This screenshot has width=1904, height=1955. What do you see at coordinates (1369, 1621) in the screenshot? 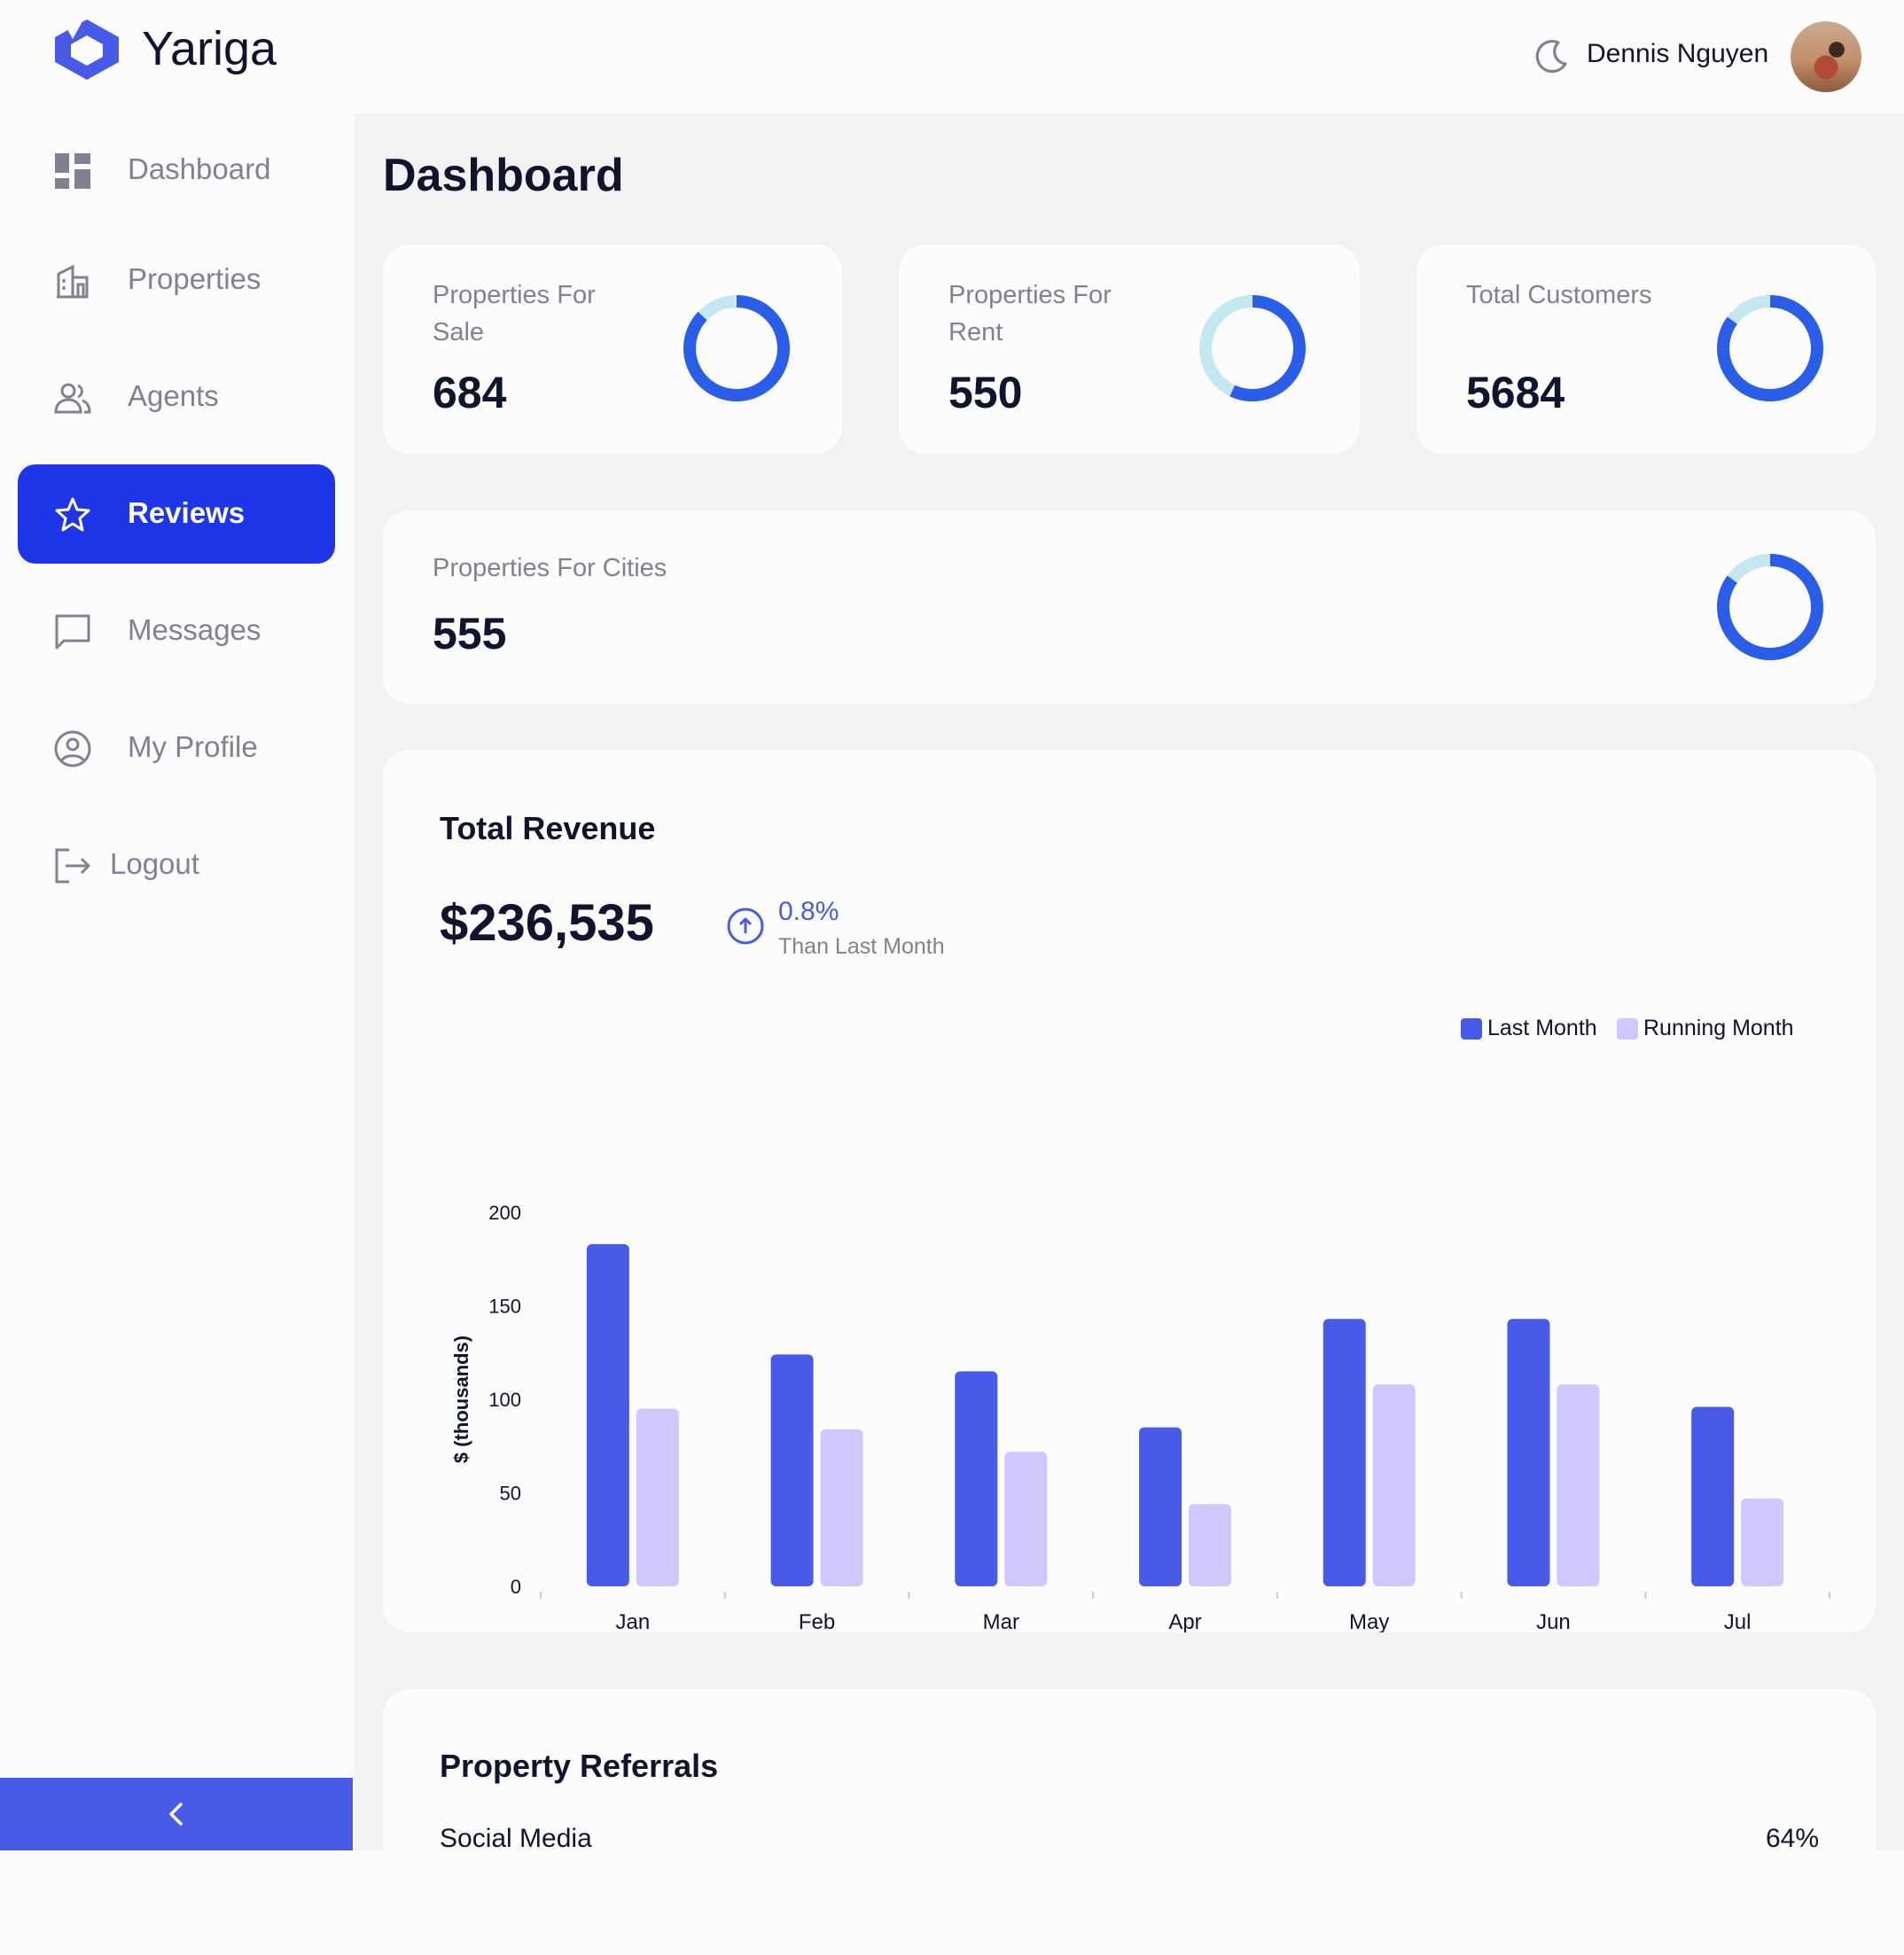
I see `x-tick-label: May` at bounding box center [1369, 1621].